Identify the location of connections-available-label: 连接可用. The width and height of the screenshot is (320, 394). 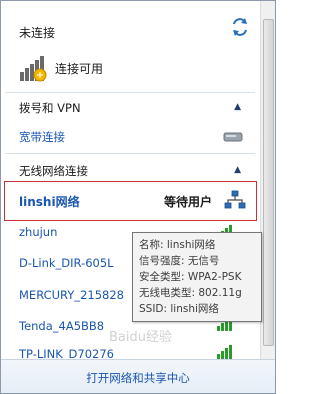
(79, 69).